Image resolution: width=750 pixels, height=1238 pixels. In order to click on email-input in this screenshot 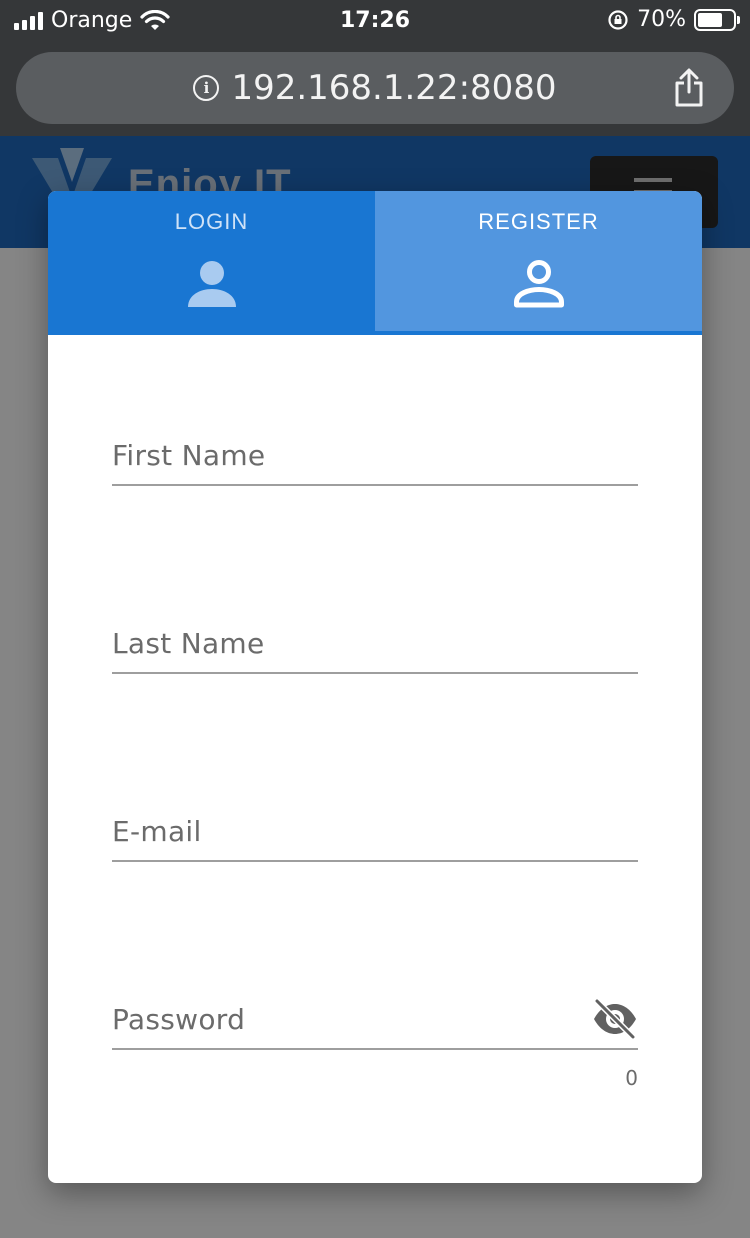, I will do `click(375, 831)`.